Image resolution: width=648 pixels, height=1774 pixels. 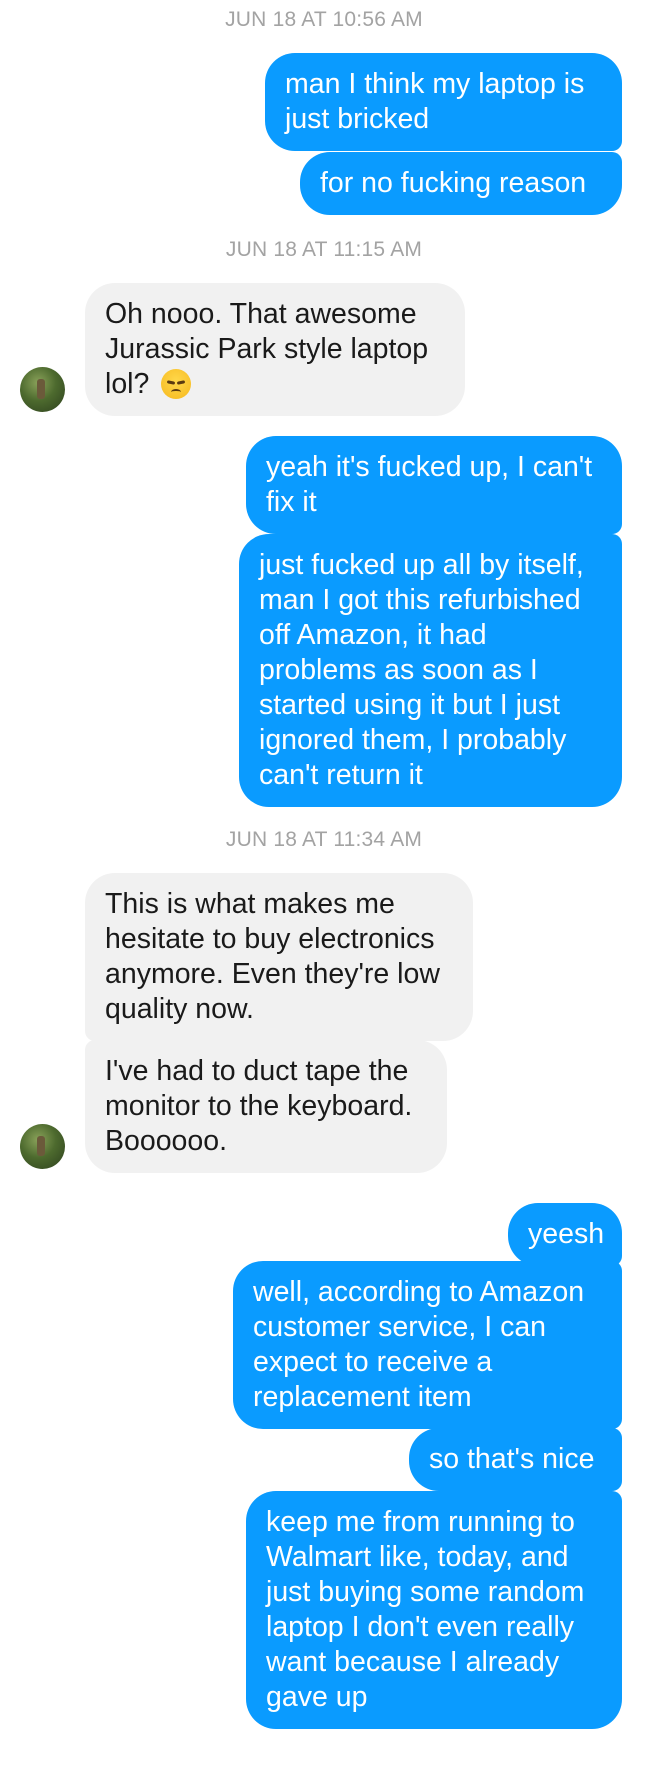 I want to click on sent-message-bubble: so that's nice, so click(x=515, y=1459).